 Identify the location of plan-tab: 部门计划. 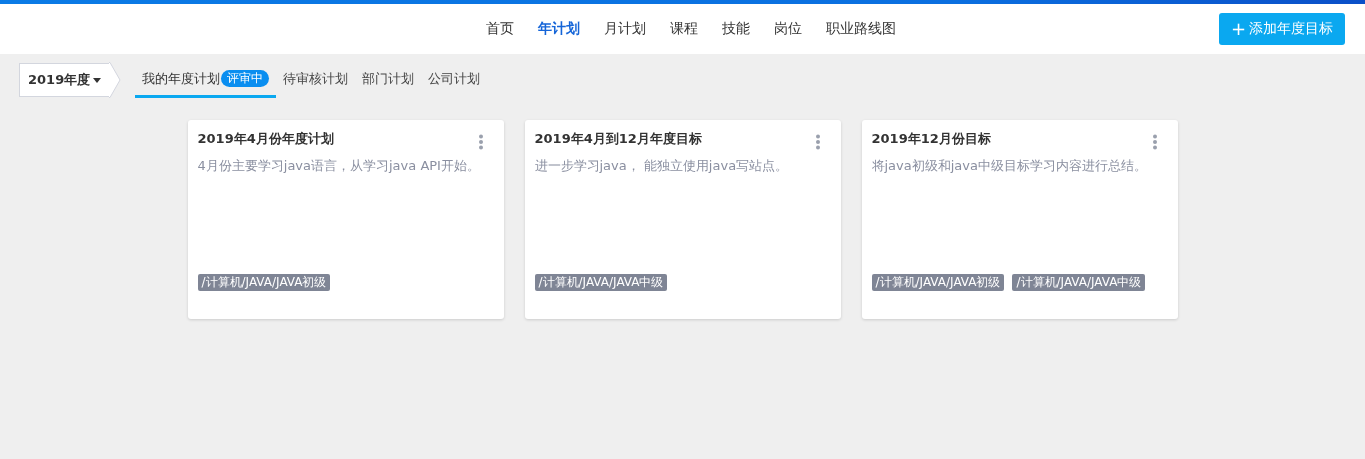
(388, 80).